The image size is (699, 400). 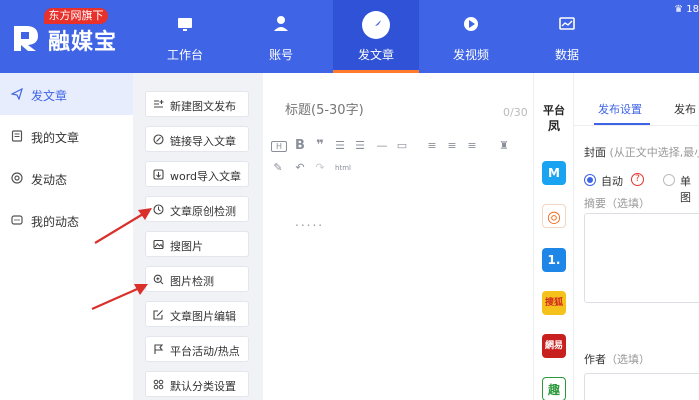 What do you see at coordinates (685, 109) in the screenshot?
I see `tab-publish-more: 发布` at bounding box center [685, 109].